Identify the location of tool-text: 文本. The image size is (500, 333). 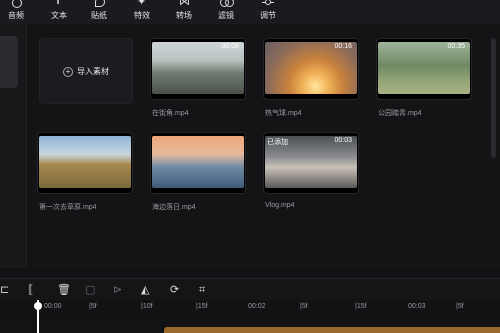
(59, 10).